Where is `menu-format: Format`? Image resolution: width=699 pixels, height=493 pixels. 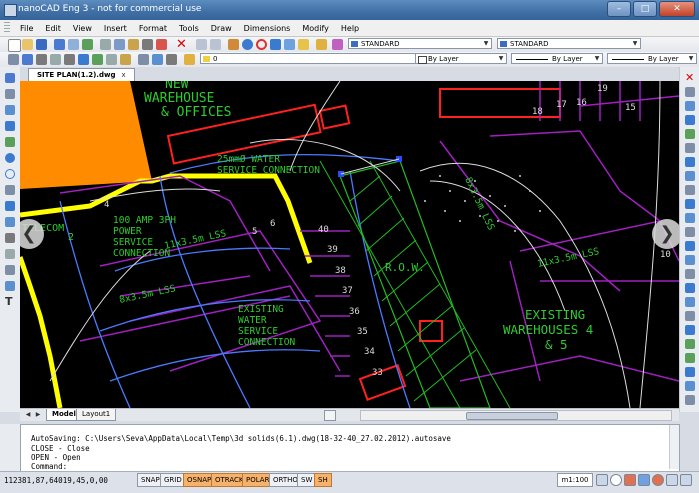
menu-format: Format is located at coordinates (153, 28).